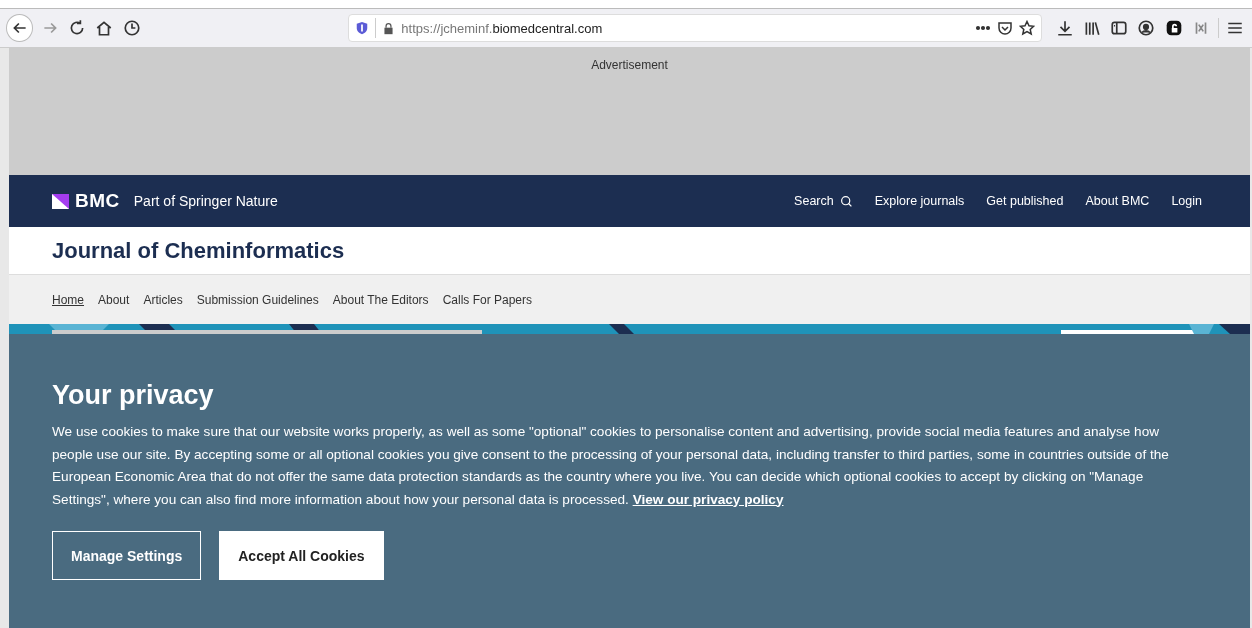 This screenshot has height=628, width=1252. Describe the element at coordinates (502, 28) in the screenshot. I see `url-text: https://jcheminf.biomedcentral.com` at that location.